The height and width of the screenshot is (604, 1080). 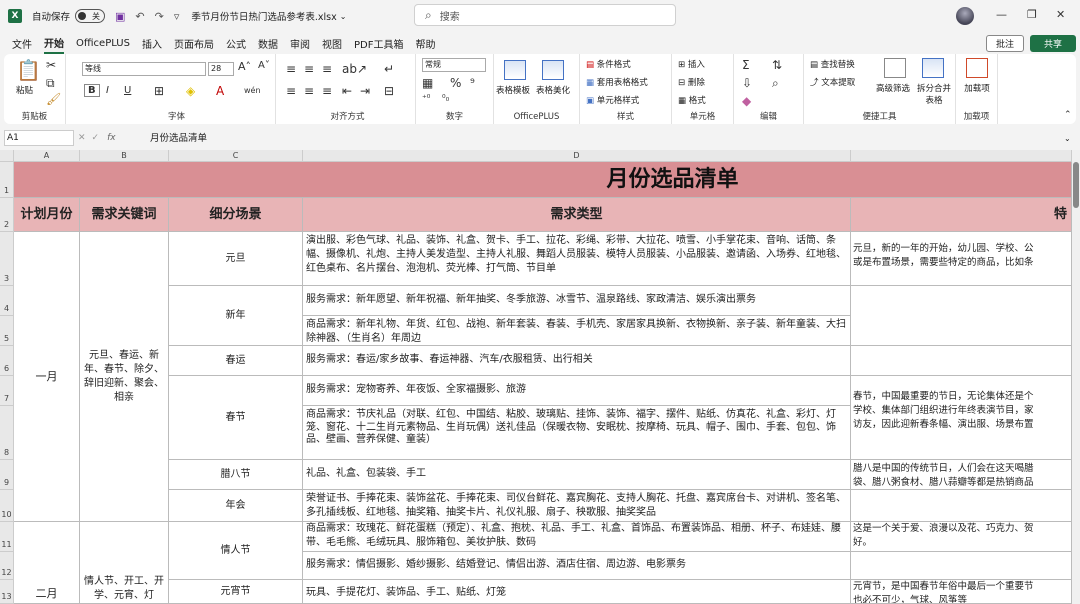 What do you see at coordinates (961, 537) in the screenshot?
I see `cell-feature-qingren: 这是一个关于爱、浪漫以及花、巧克力、贺 好。` at bounding box center [961, 537].